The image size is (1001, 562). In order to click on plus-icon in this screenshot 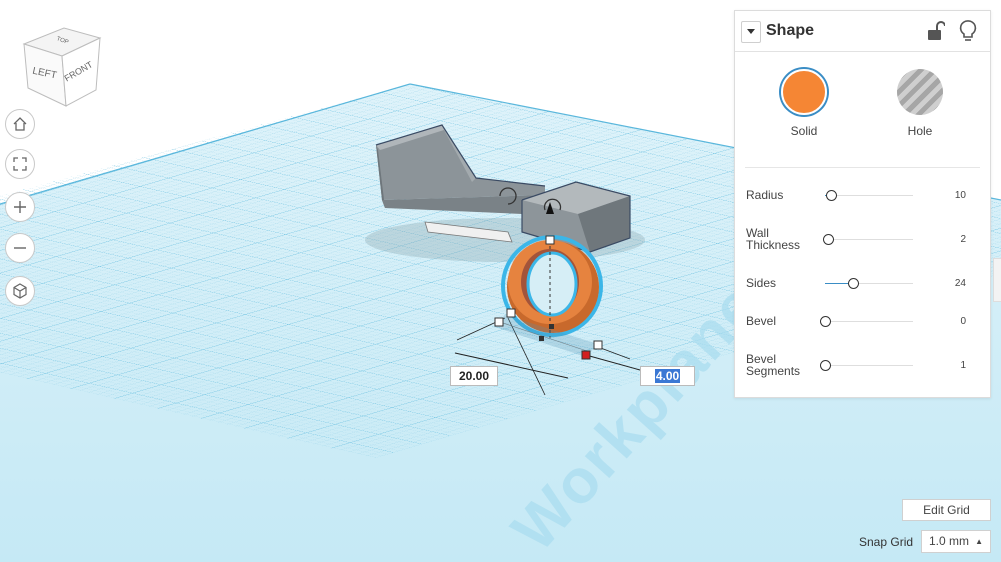, I will do `click(20, 207)`.